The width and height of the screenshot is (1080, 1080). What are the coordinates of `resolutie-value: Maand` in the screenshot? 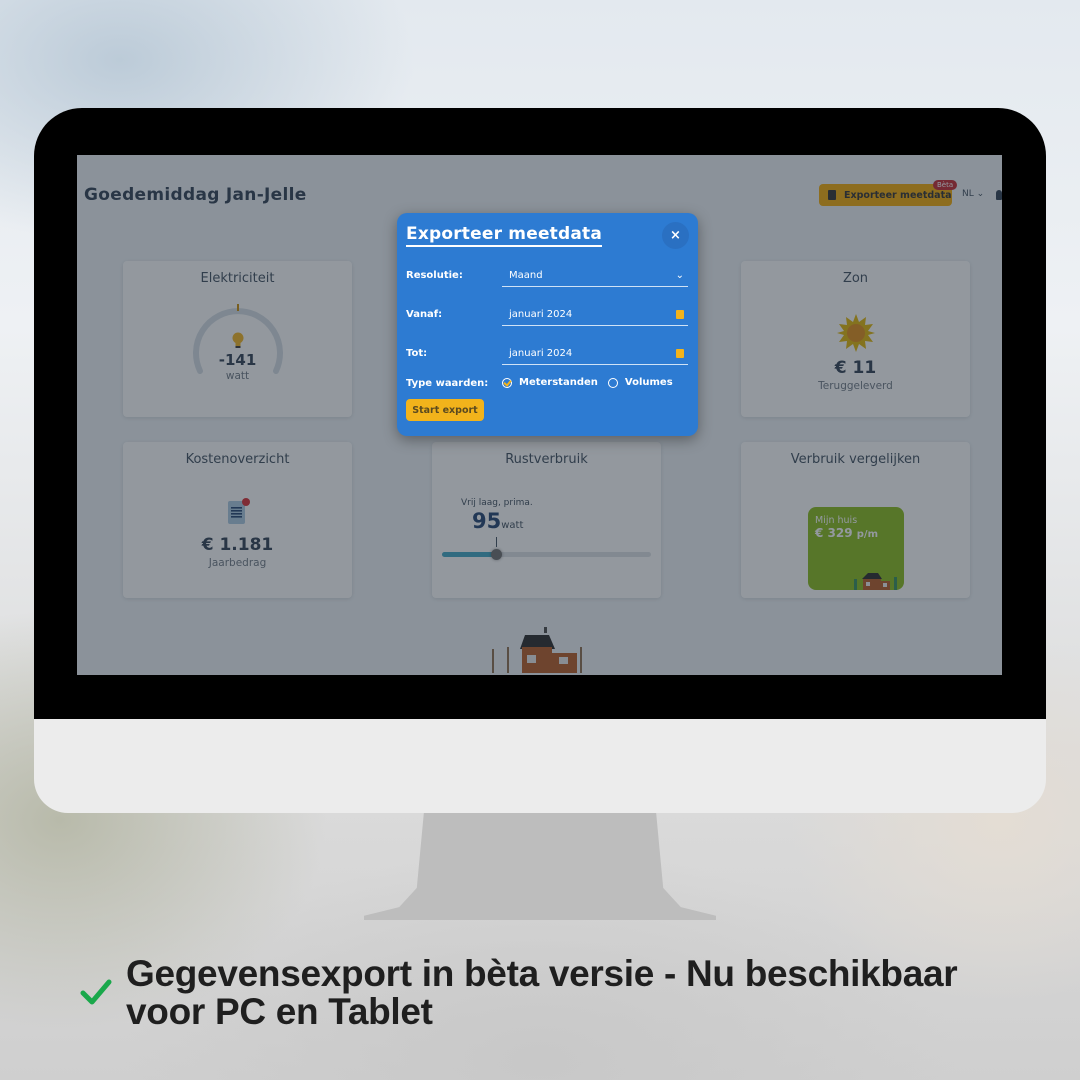 It's located at (526, 275).